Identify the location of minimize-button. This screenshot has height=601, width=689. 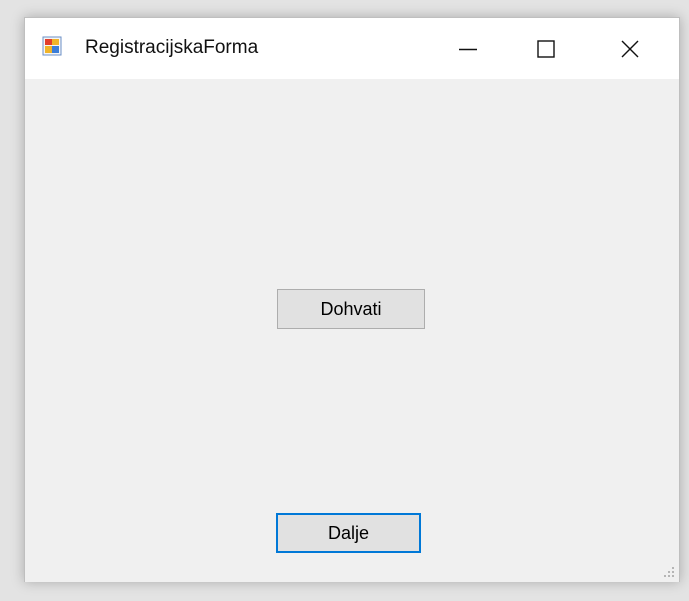
(468, 48).